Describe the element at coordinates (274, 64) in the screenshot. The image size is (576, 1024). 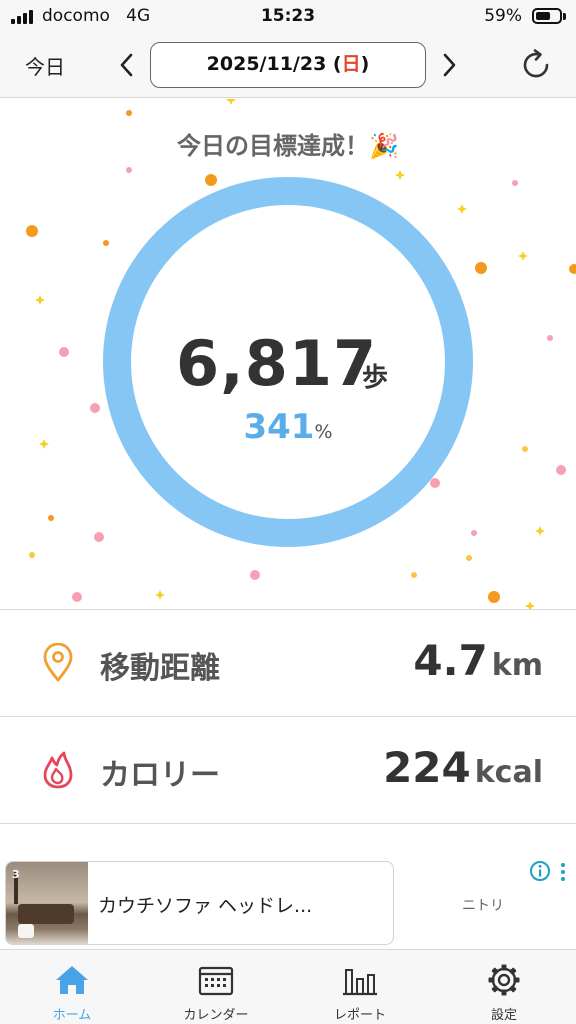
I see `date-text: 2025/11/23 (` at that location.